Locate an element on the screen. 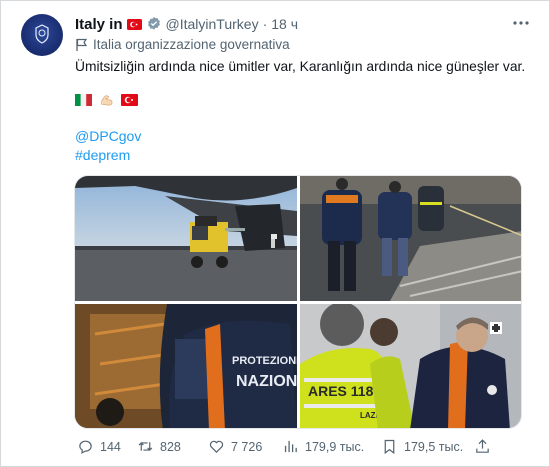 This screenshot has width=550, height=467. retweet-count: 828 is located at coordinates (170, 446).